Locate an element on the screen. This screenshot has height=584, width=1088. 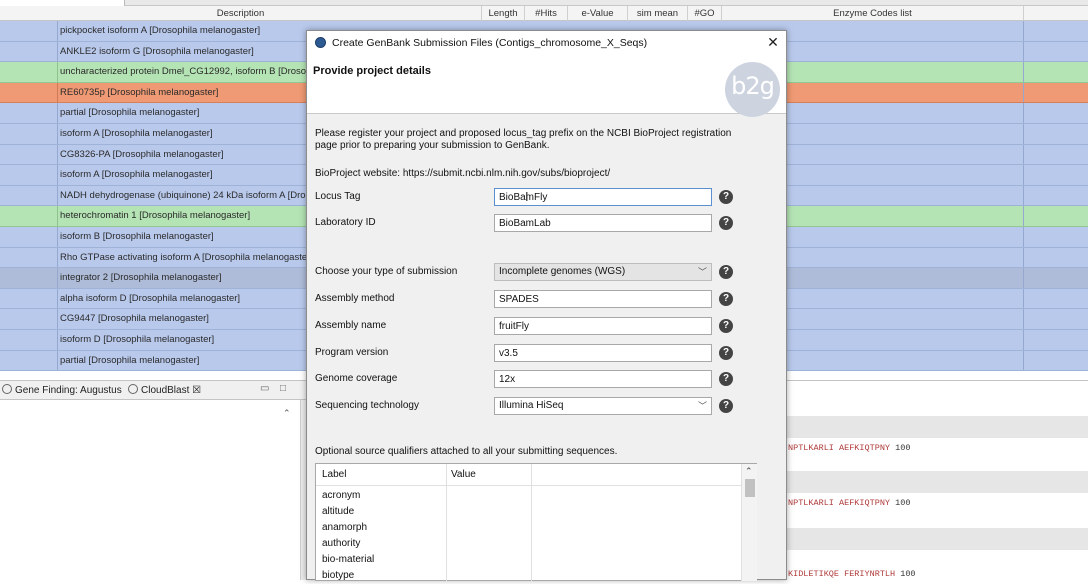
col-sim-mean: sim mean is located at coordinates (658, 13).